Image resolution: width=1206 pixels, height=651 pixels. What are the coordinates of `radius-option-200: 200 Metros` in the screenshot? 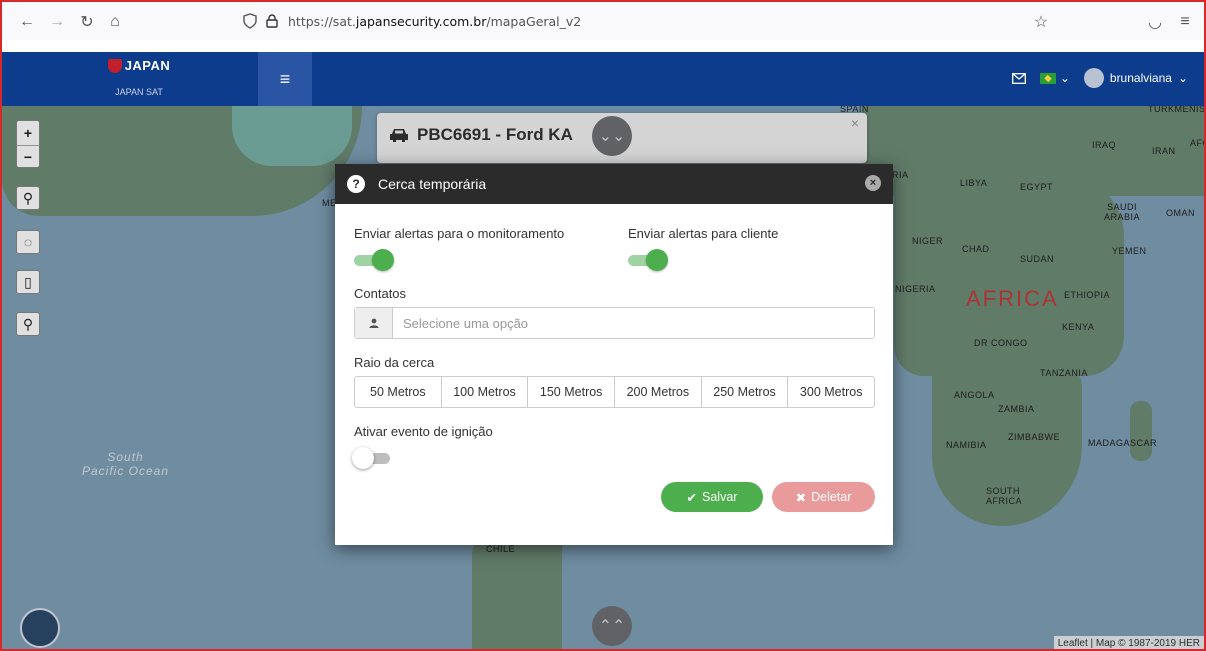 It's located at (658, 392).